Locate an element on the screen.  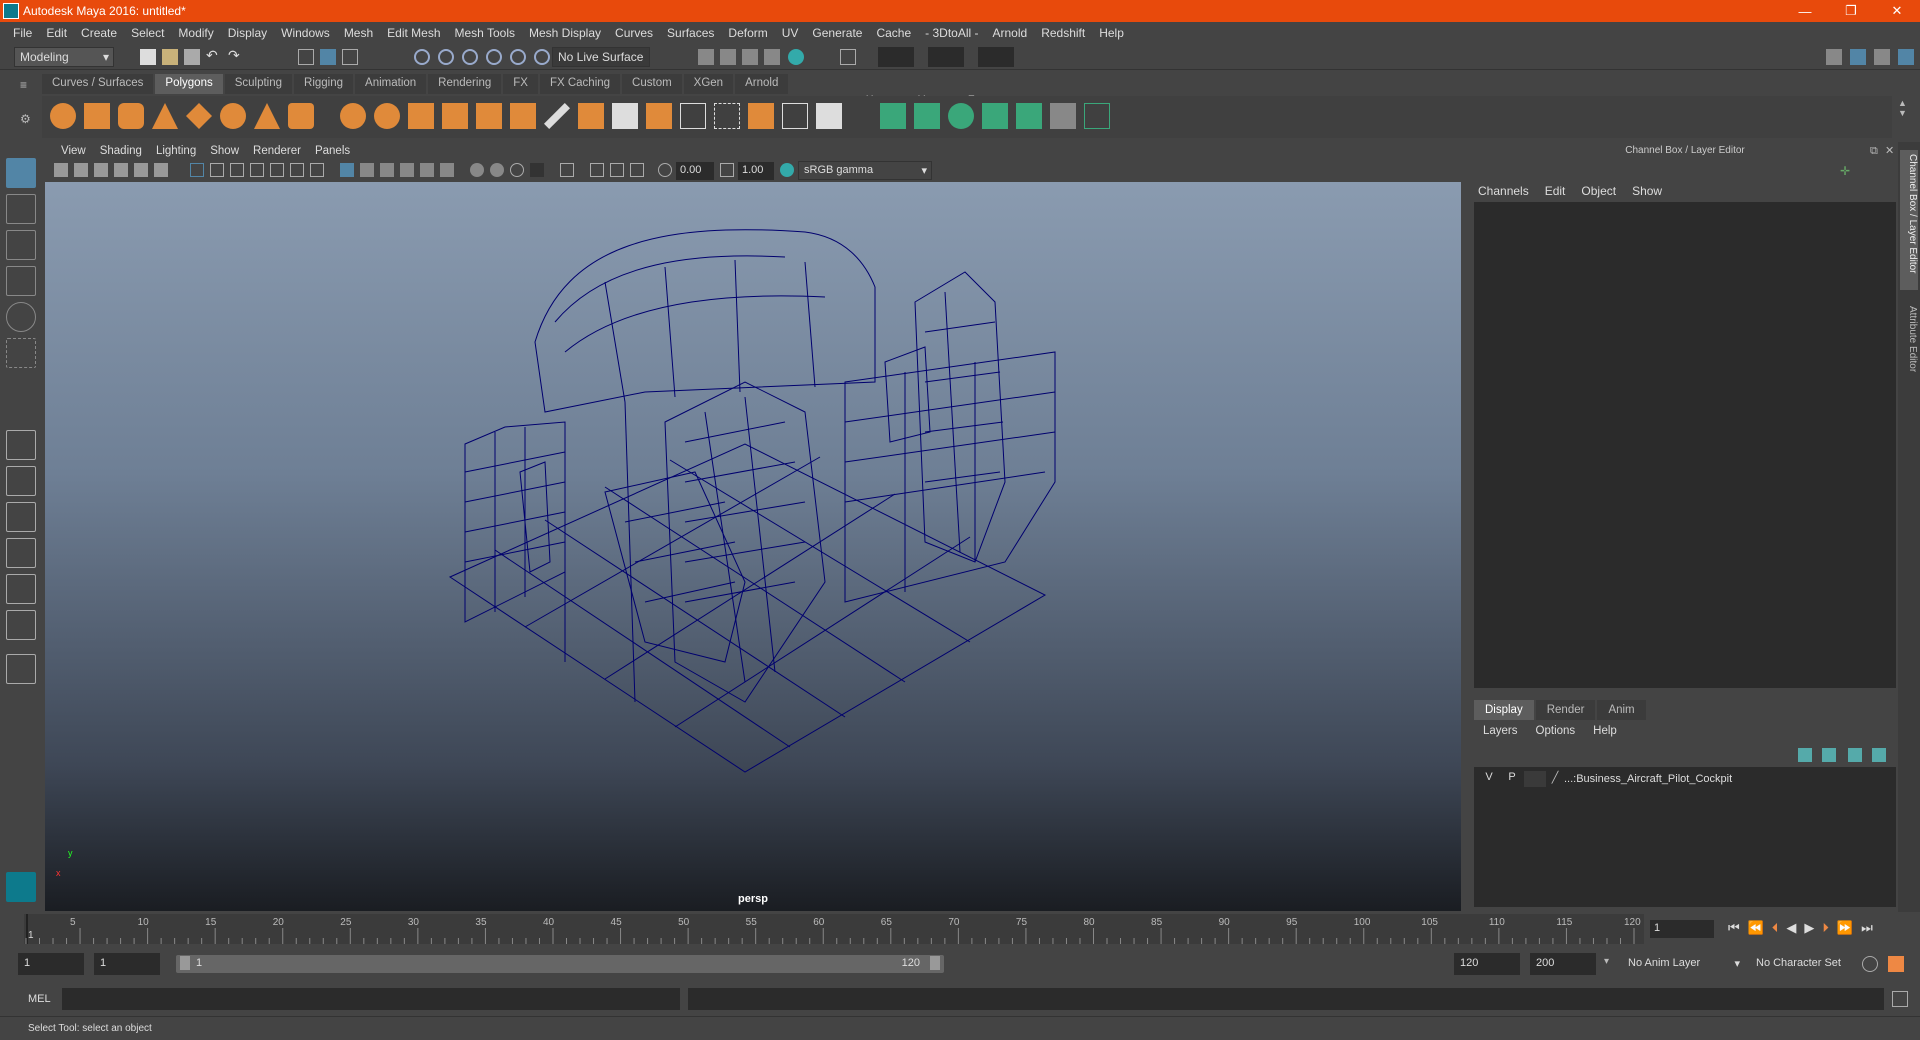
image-plane-icon is located at coordinates (121, 170).